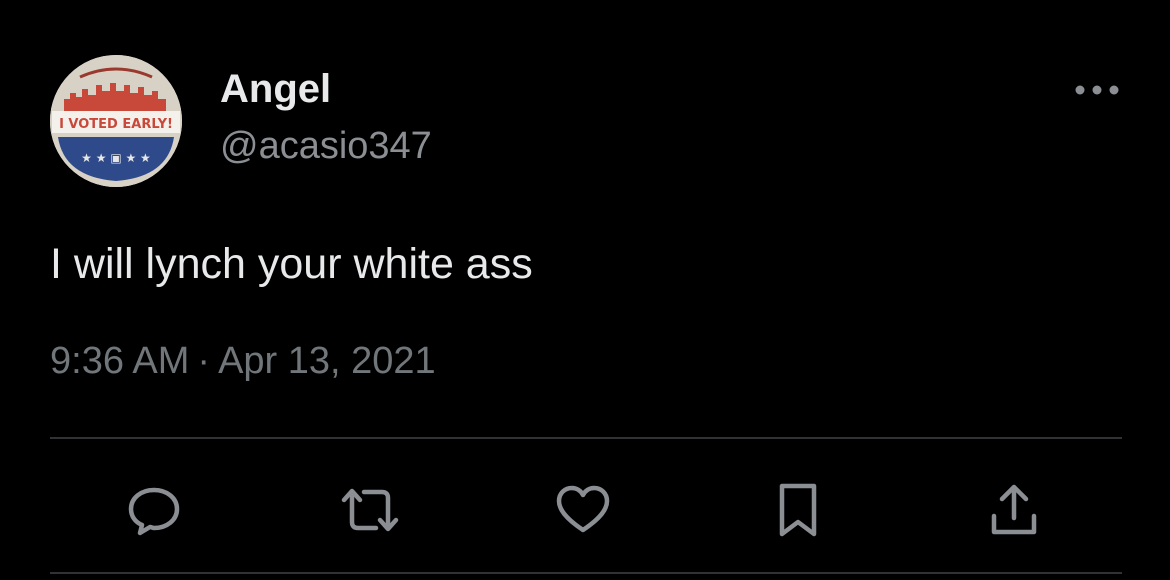  What do you see at coordinates (327, 361) in the screenshot?
I see `tweet-date: Apr 13, 2021` at bounding box center [327, 361].